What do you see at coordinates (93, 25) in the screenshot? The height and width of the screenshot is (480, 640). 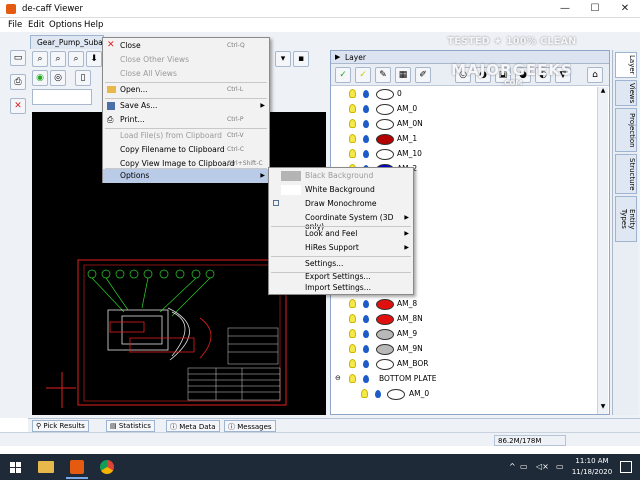 I see `menu-help: Help` at bounding box center [93, 25].